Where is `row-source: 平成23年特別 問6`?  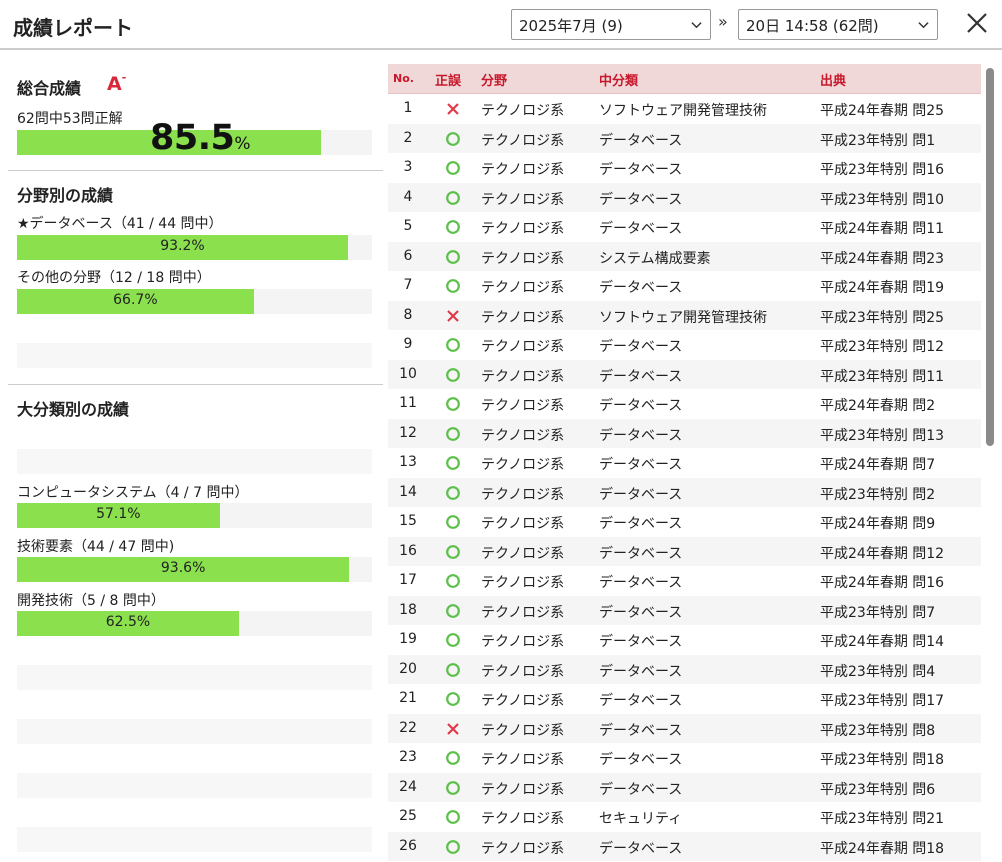
row-source: 平成23年特別 問6 is located at coordinates (878, 789).